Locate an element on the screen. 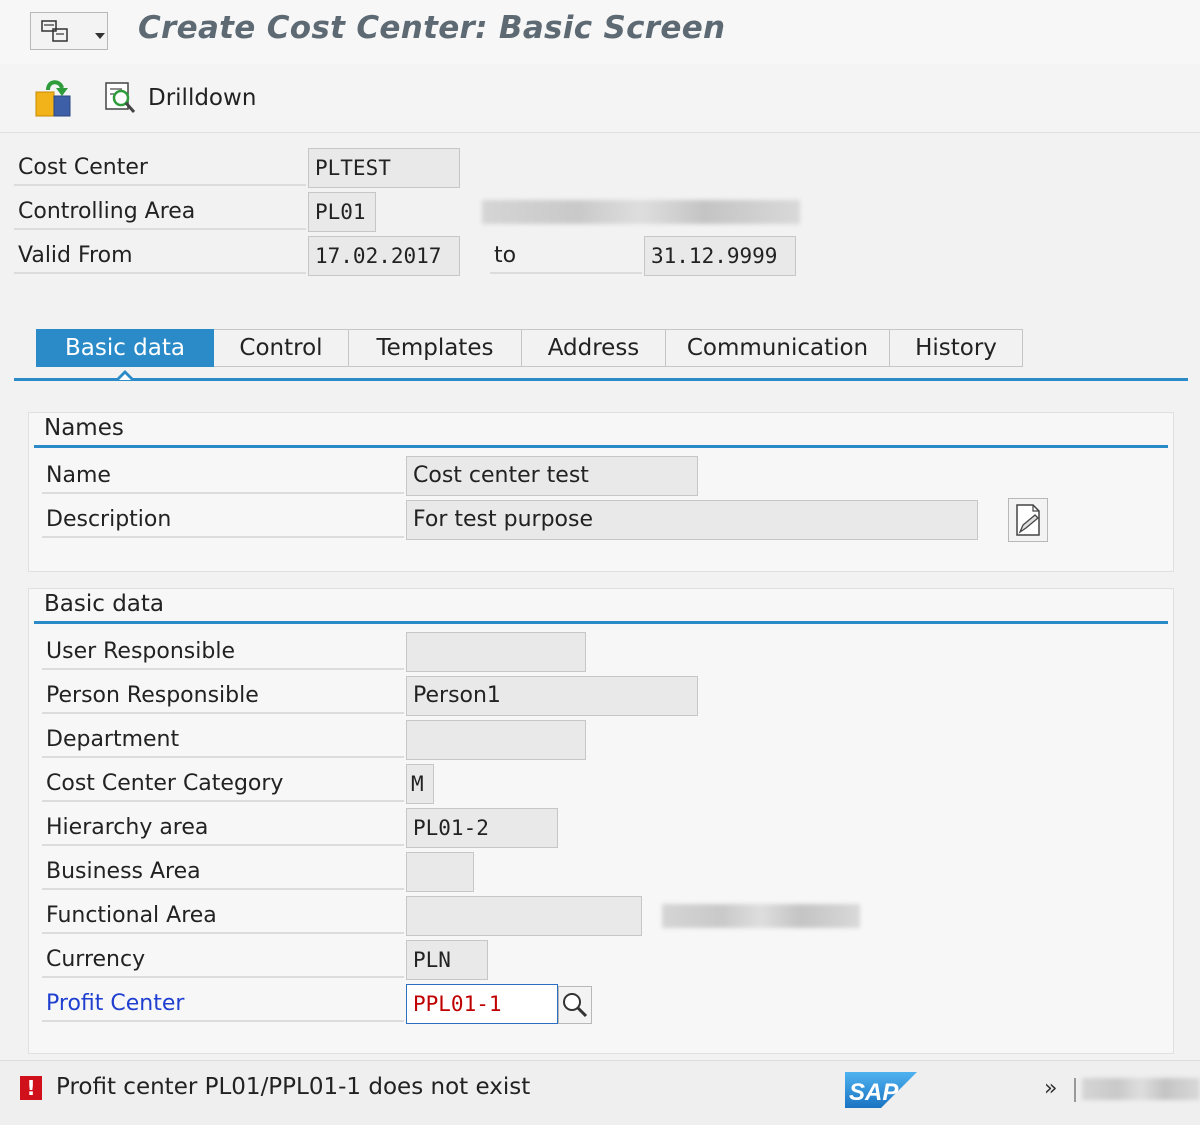 This screenshot has width=1200, height=1125. tab-templates: Templates is located at coordinates (435, 348).